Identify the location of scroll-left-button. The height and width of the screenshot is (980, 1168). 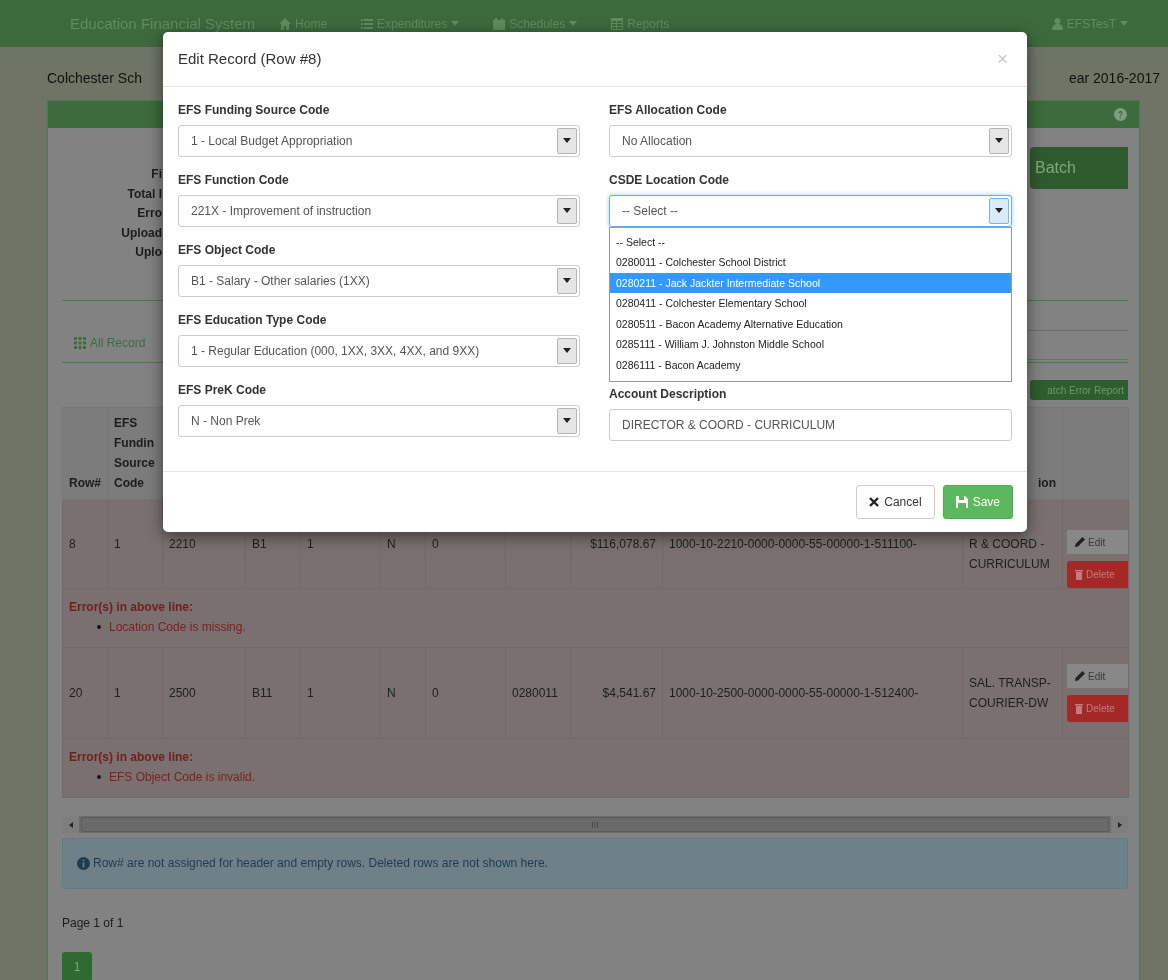
(70, 824).